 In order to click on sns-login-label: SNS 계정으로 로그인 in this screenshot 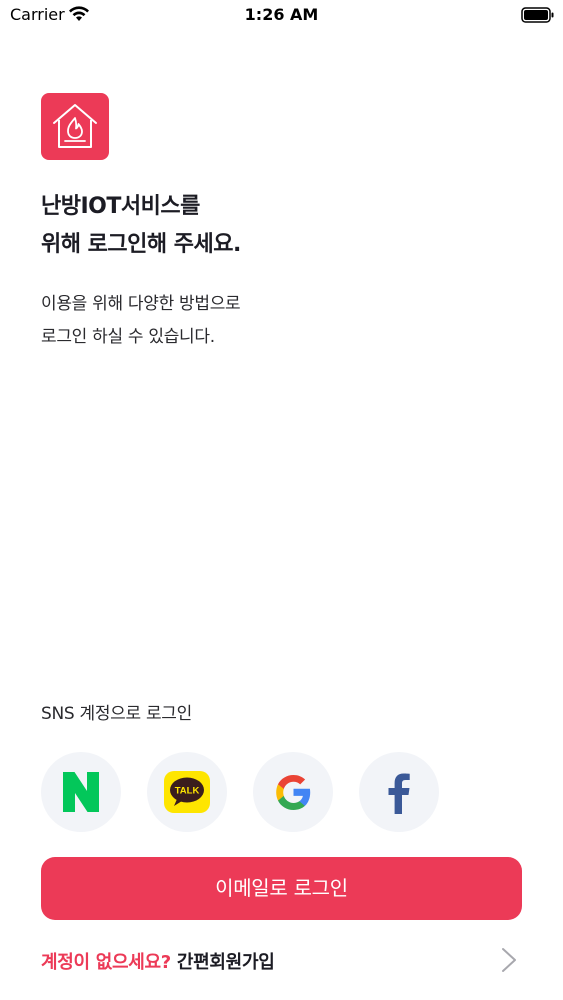, I will do `click(116, 714)`.